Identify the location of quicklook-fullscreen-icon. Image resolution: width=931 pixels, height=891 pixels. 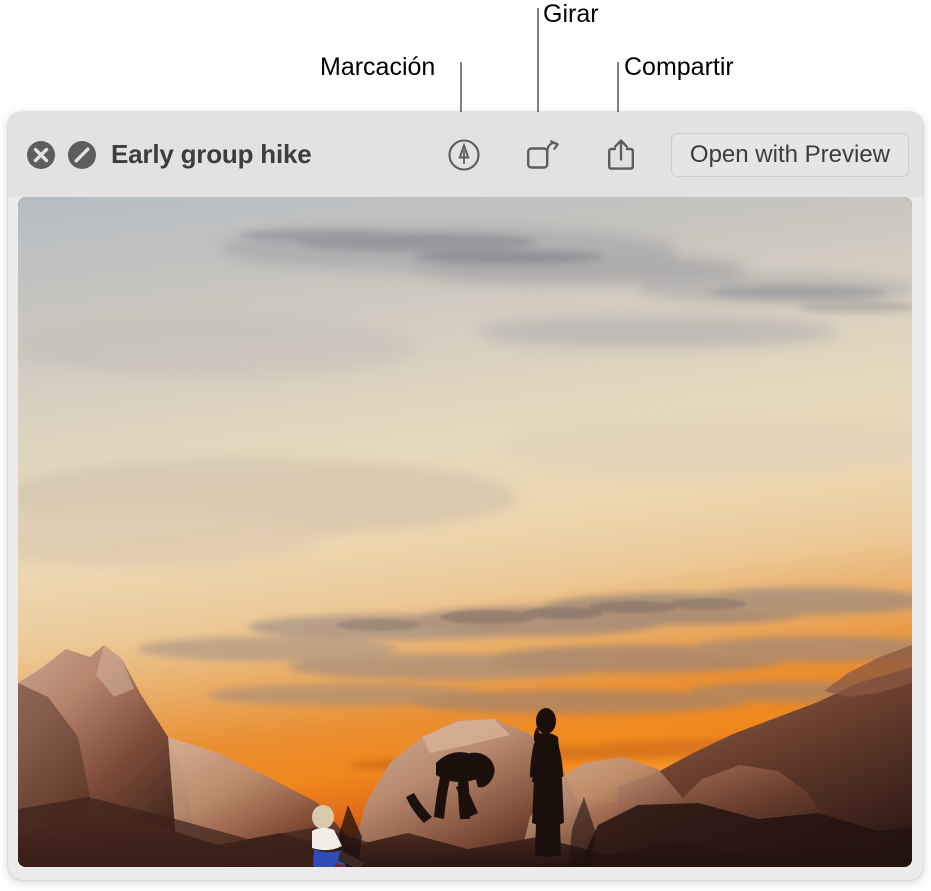
(82, 155).